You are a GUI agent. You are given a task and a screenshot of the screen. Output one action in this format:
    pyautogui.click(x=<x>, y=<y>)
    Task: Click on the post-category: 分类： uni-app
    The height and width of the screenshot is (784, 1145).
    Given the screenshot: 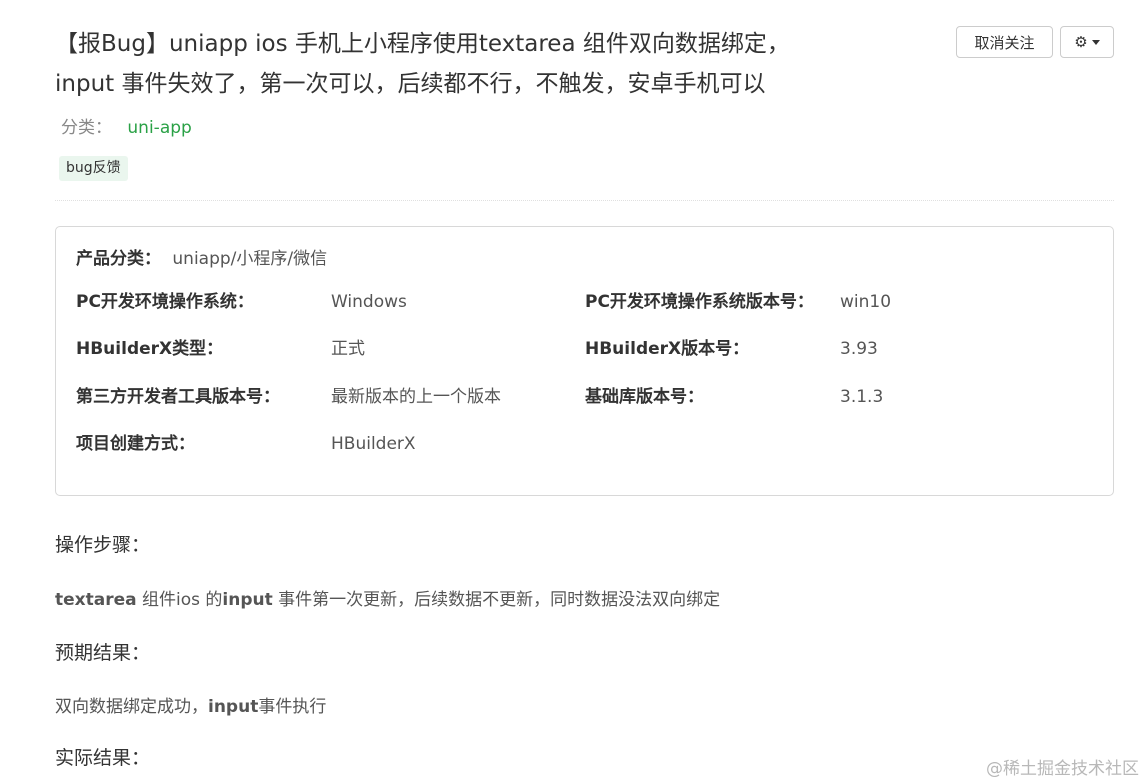 What is the action you would take?
    pyautogui.click(x=126, y=128)
    